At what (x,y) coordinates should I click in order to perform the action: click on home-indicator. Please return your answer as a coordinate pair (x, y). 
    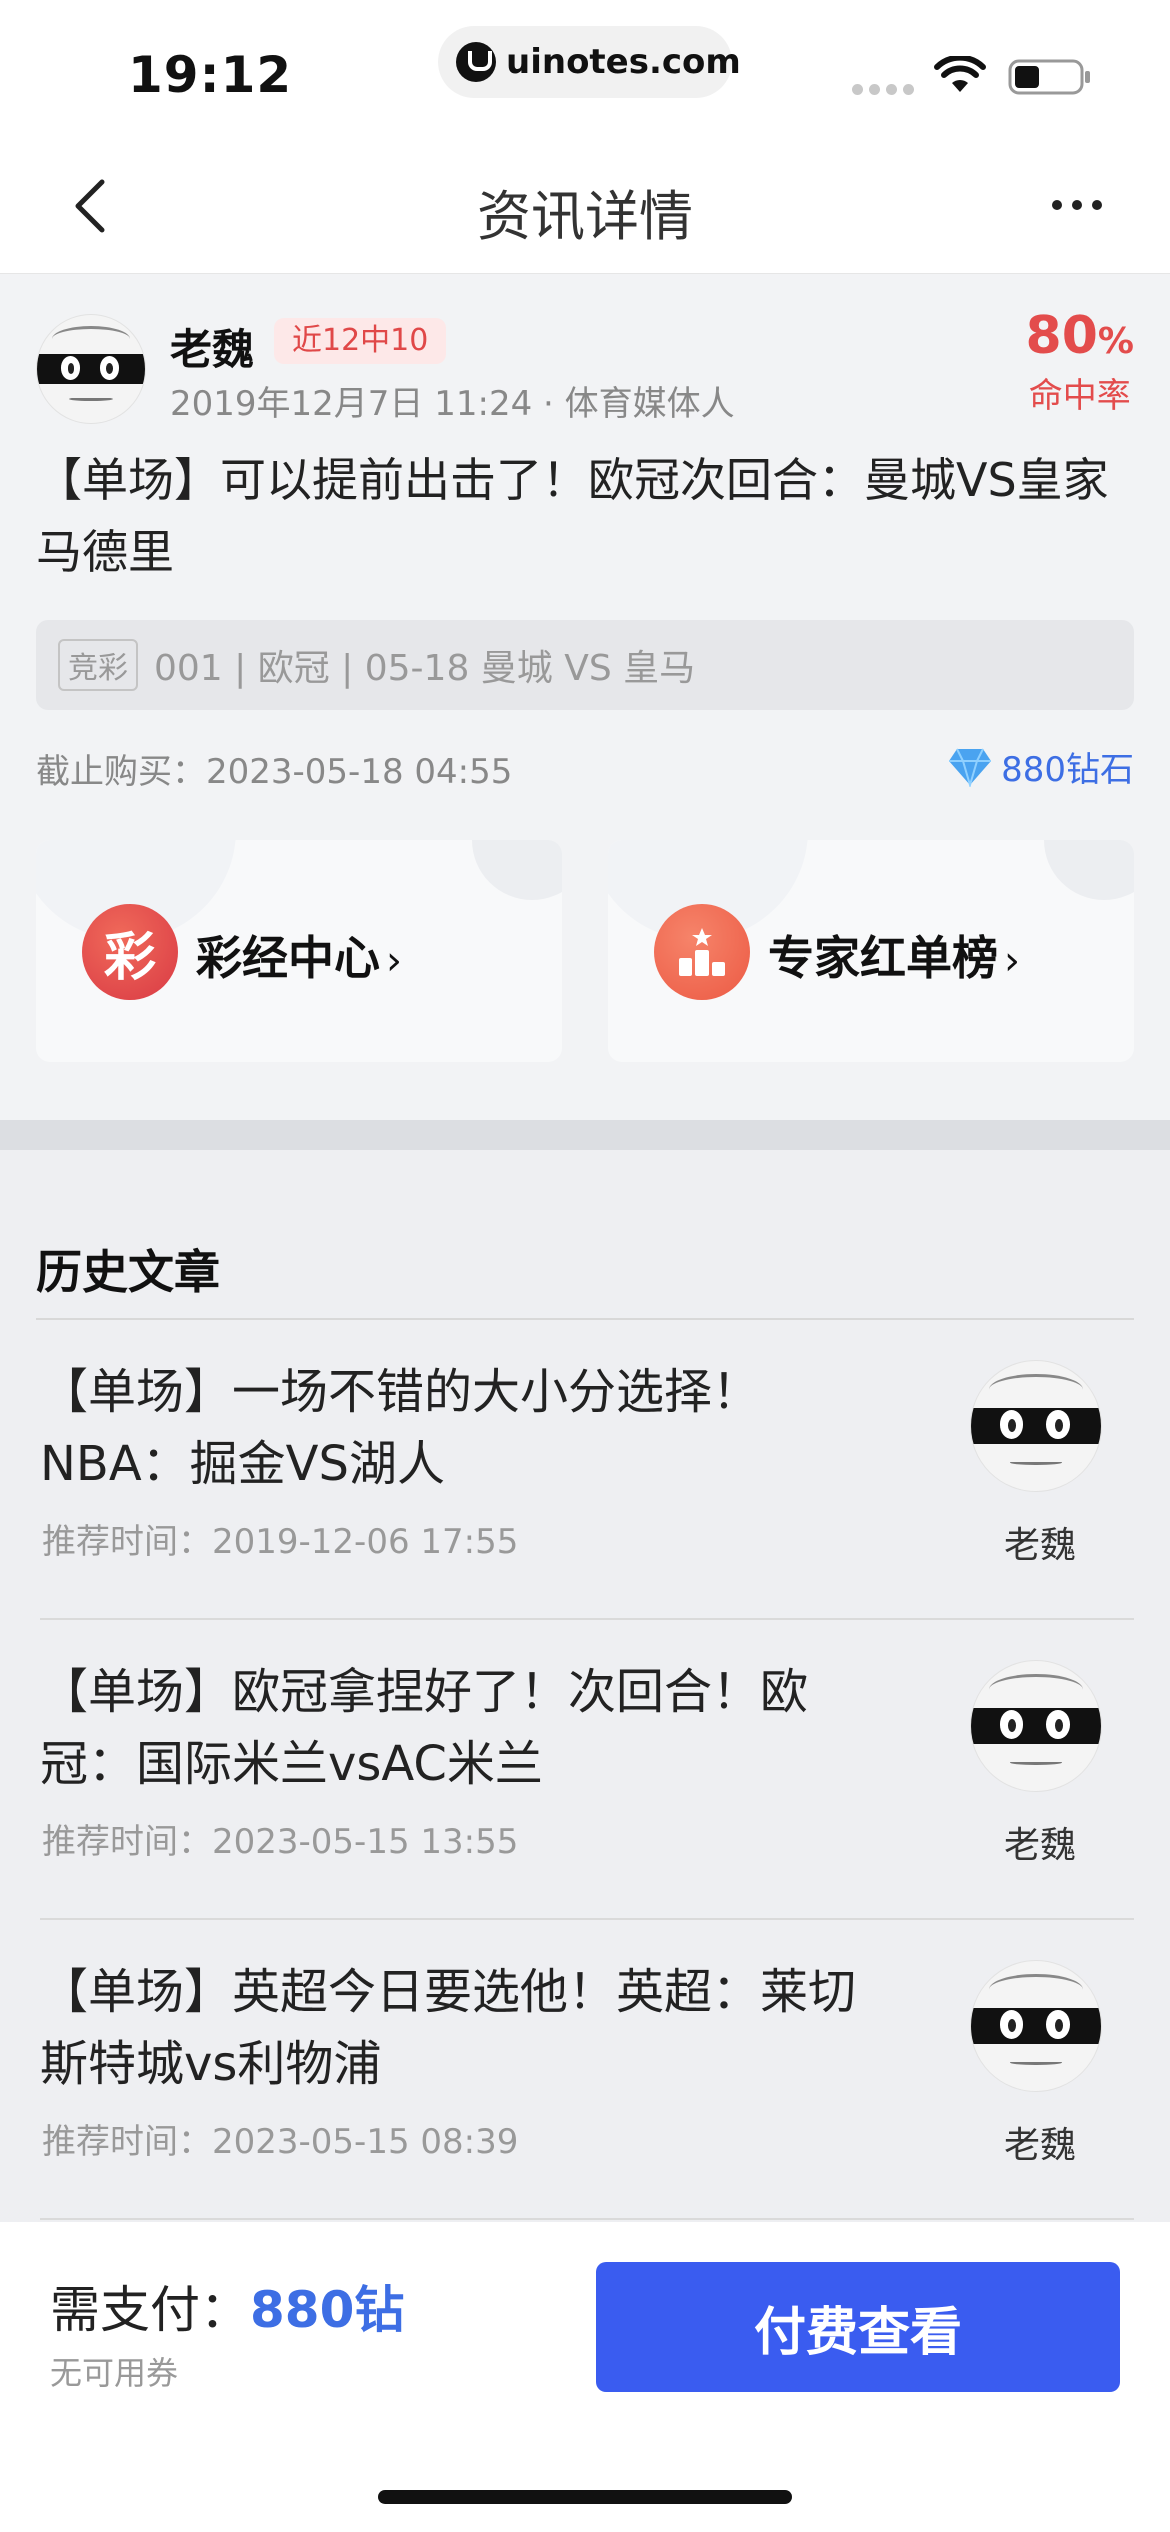
    Looking at the image, I should click on (585, 2497).